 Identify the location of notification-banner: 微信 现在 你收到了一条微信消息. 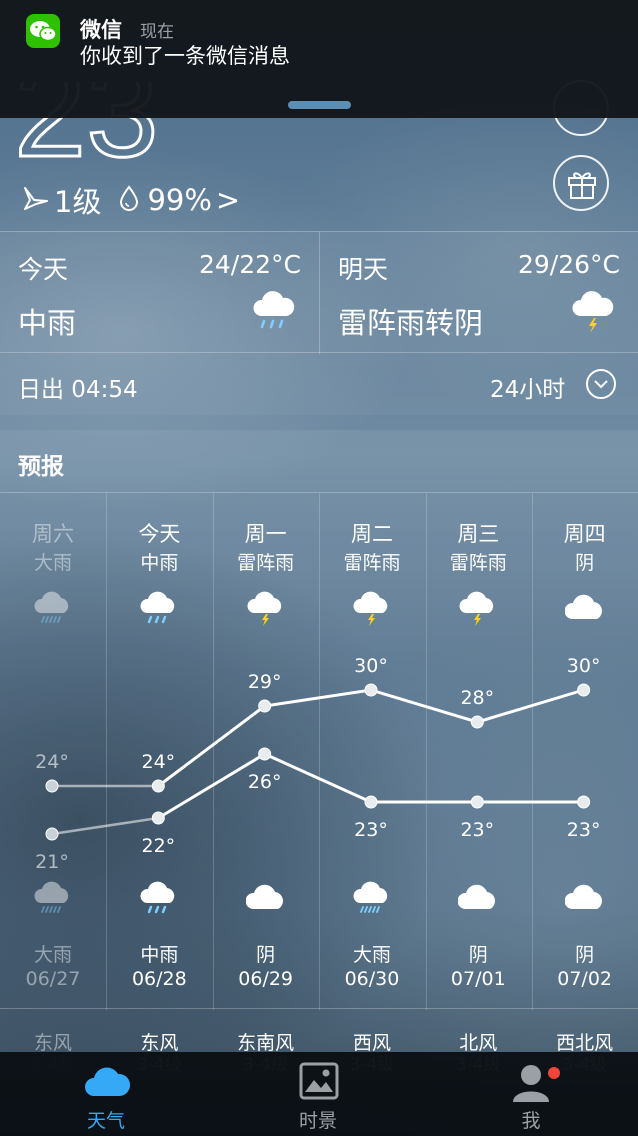
(319, 59).